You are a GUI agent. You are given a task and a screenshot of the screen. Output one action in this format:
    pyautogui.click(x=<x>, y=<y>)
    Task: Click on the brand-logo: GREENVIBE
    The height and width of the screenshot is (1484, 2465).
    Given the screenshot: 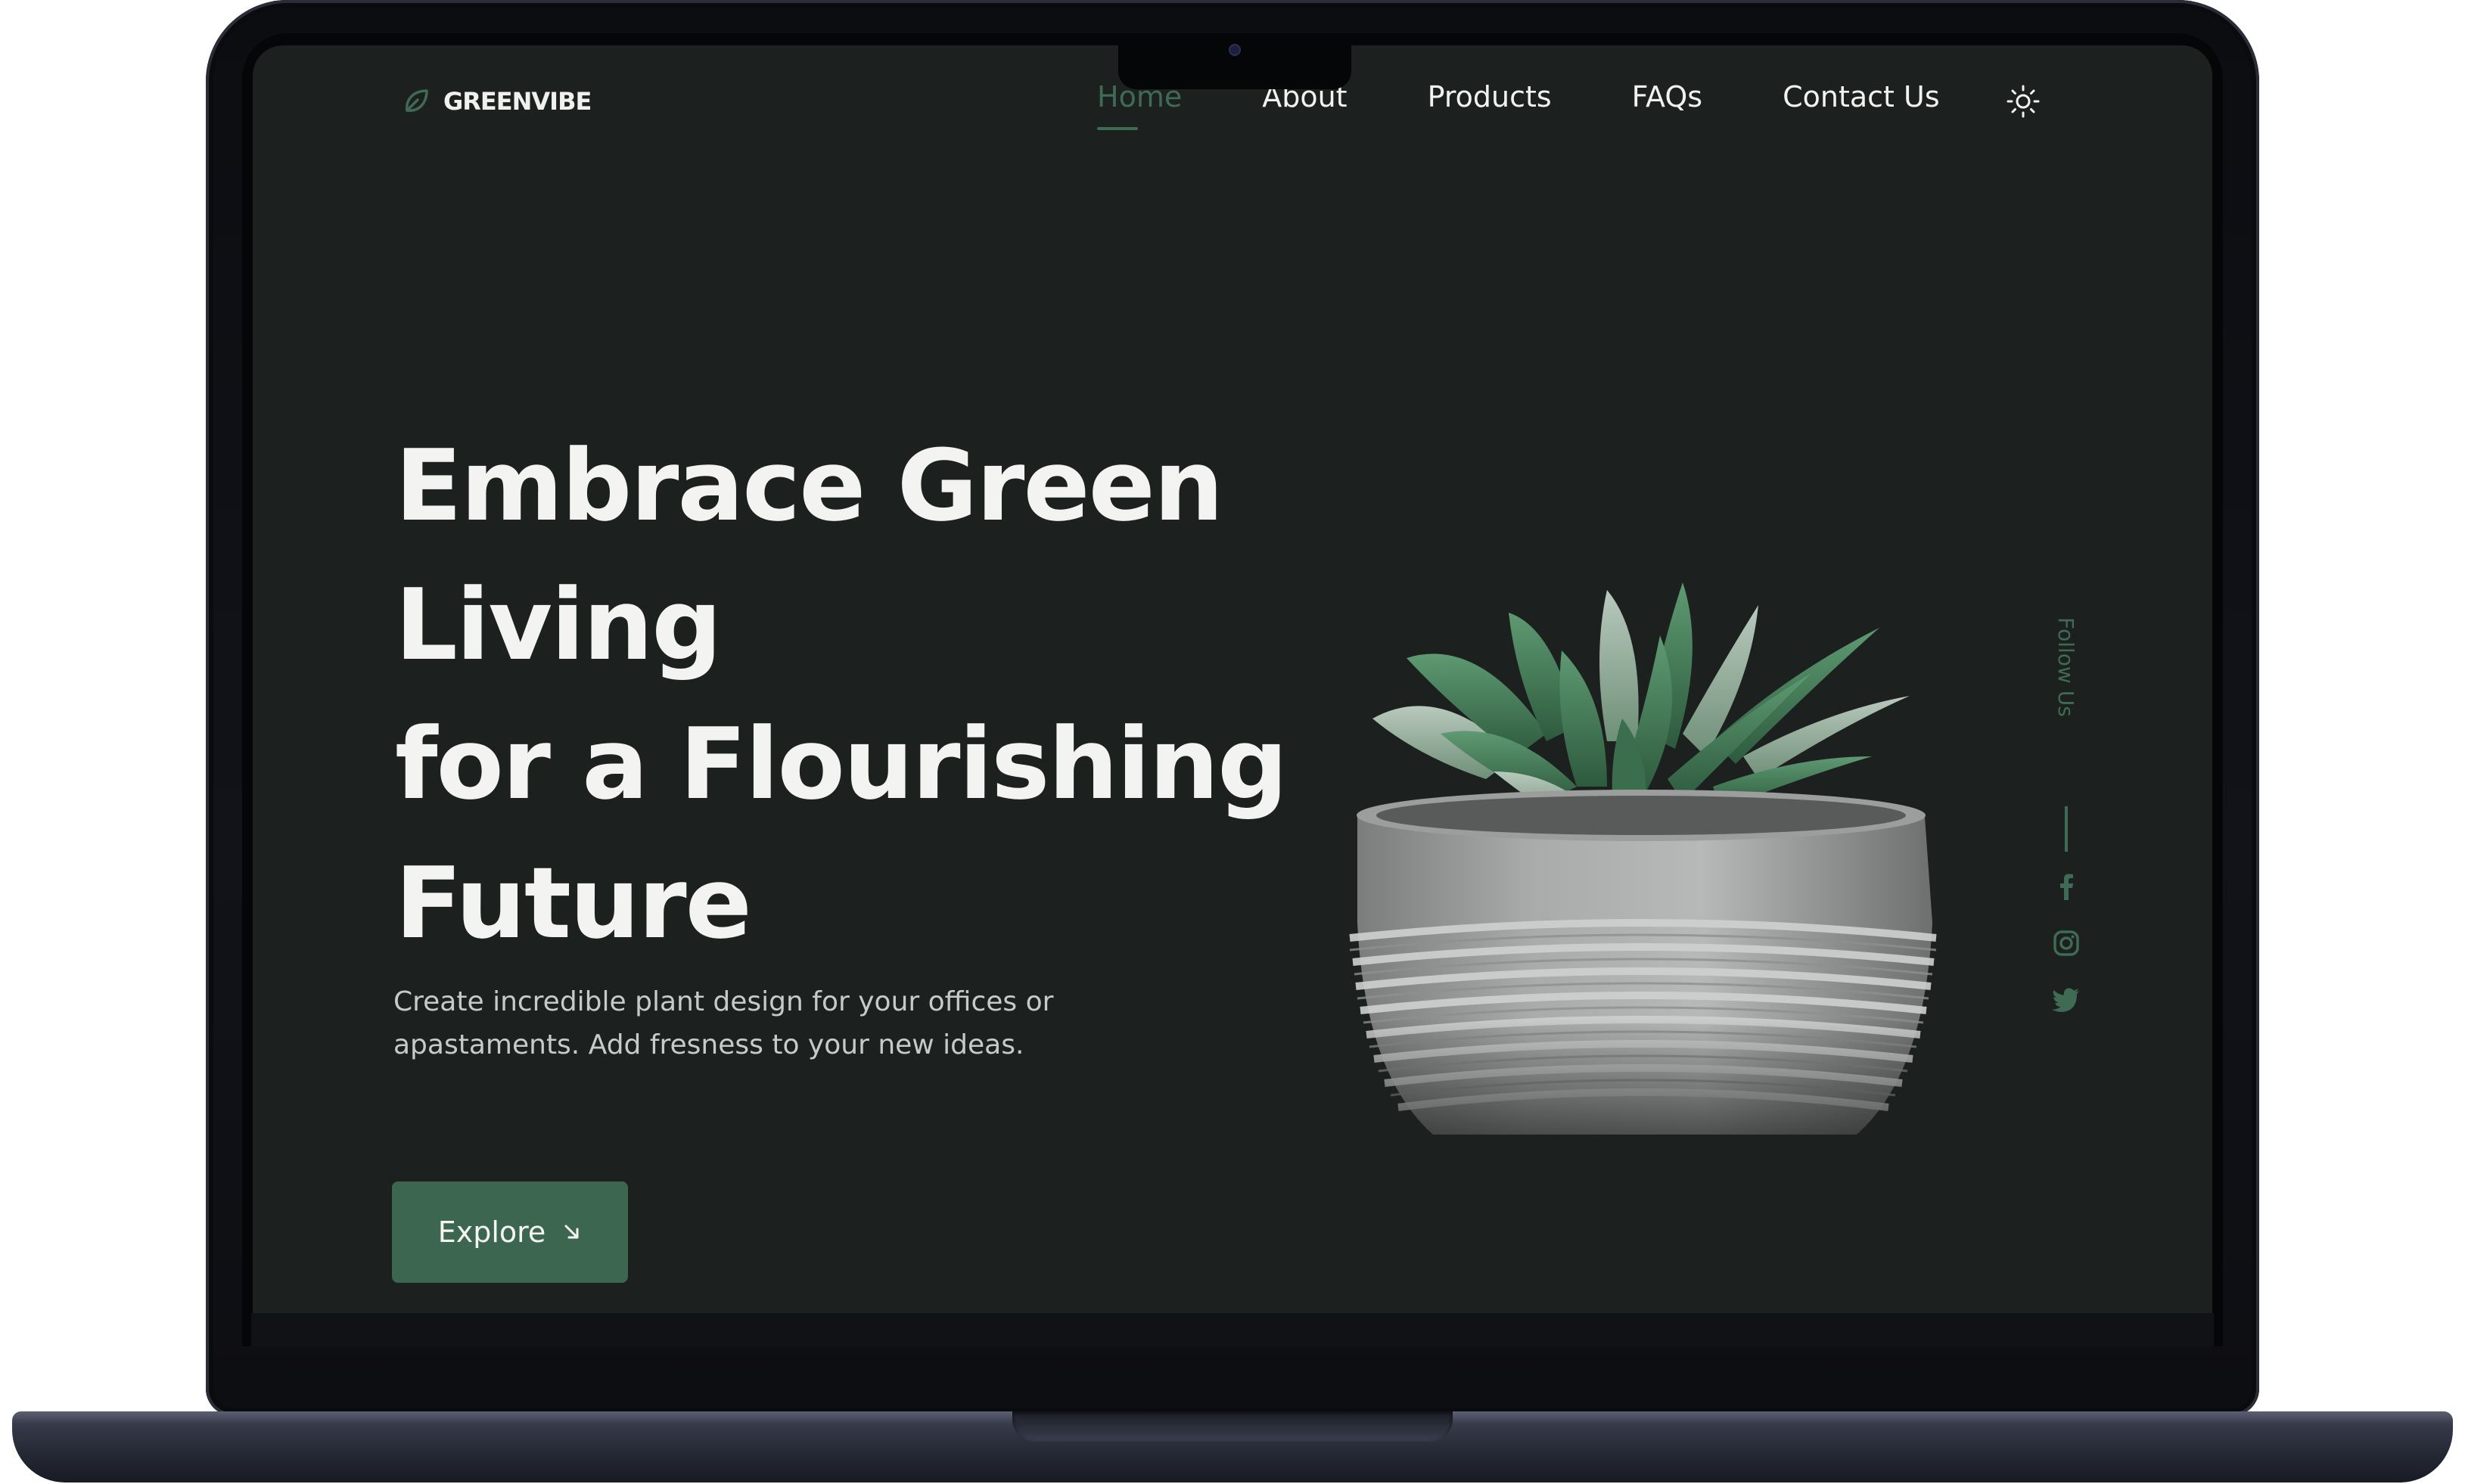 What is the action you would take?
    pyautogui.click(x=496, y=101)
    